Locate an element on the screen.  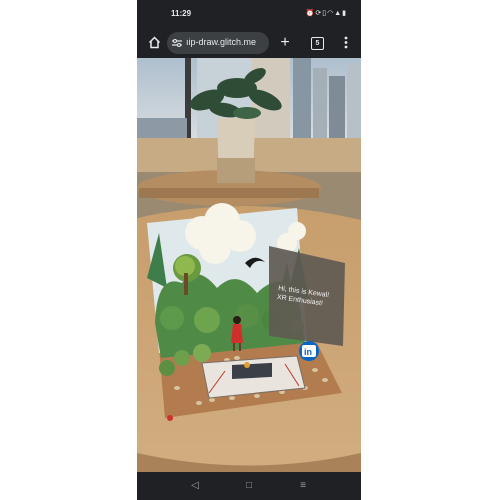
address-bar: ıip-draw.glitch.me is located at coordinates (218, 43).